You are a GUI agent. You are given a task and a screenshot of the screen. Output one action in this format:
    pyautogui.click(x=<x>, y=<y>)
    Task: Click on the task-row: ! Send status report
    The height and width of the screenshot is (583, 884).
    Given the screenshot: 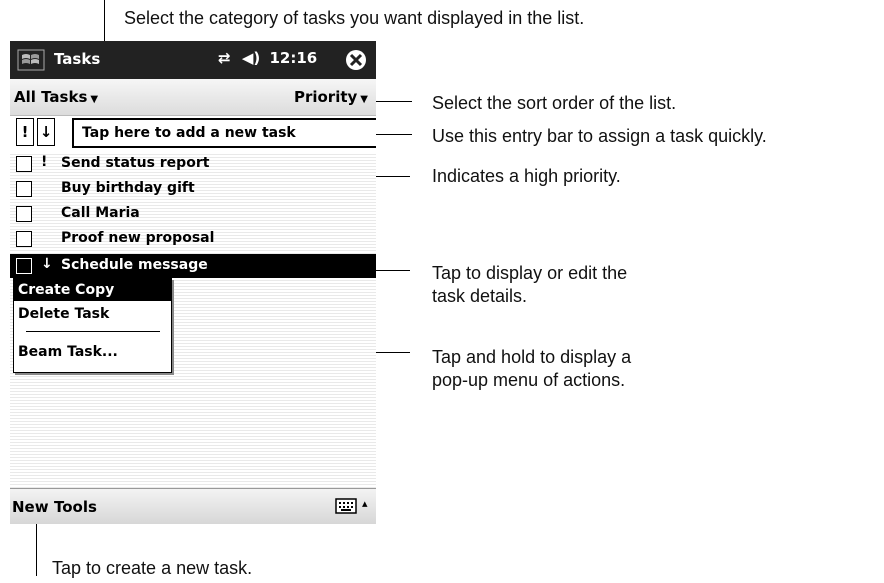 What is the action you would take?
    pyautogui.click(x=193, y=164)
    